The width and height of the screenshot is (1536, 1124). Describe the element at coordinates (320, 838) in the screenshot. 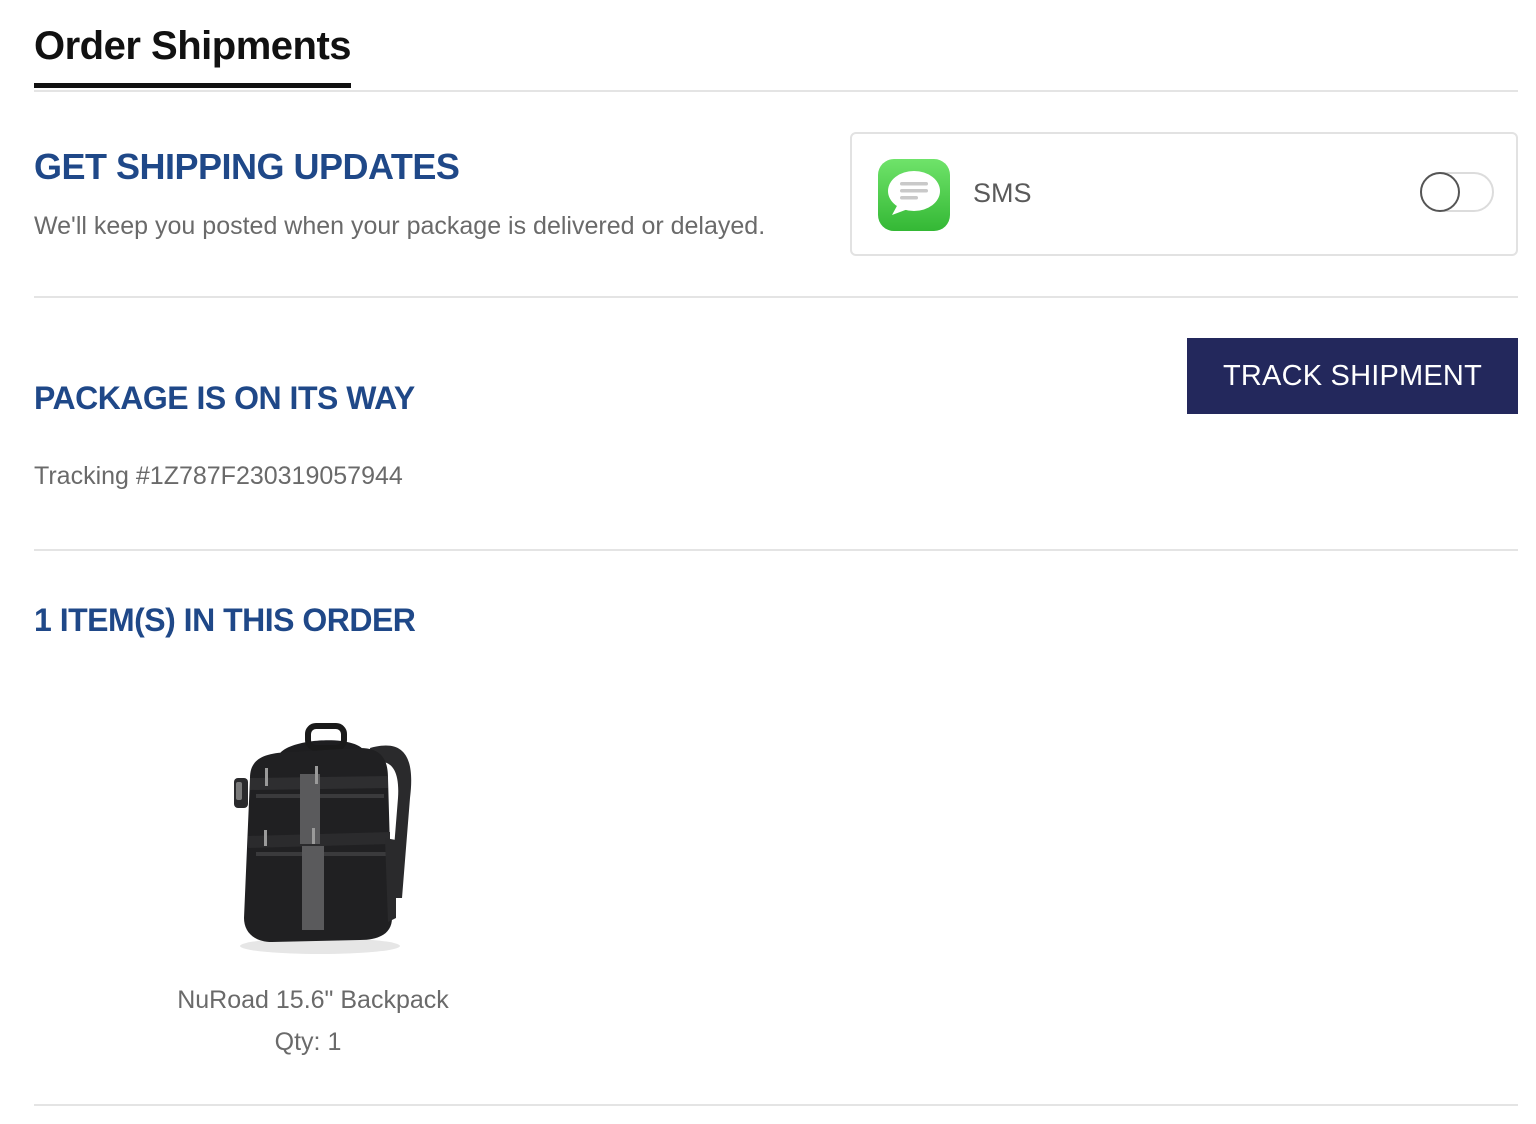

I see `backpack-image` at that location.